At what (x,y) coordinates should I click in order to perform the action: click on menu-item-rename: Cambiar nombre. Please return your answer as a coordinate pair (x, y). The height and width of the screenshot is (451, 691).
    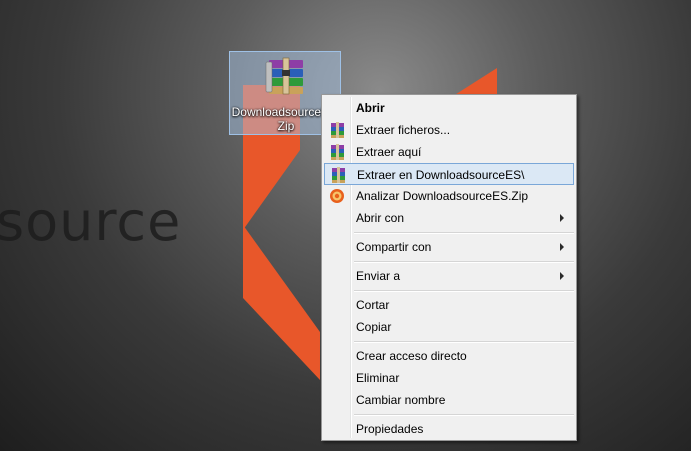
    Looking at the image, I should click on (449, 400).